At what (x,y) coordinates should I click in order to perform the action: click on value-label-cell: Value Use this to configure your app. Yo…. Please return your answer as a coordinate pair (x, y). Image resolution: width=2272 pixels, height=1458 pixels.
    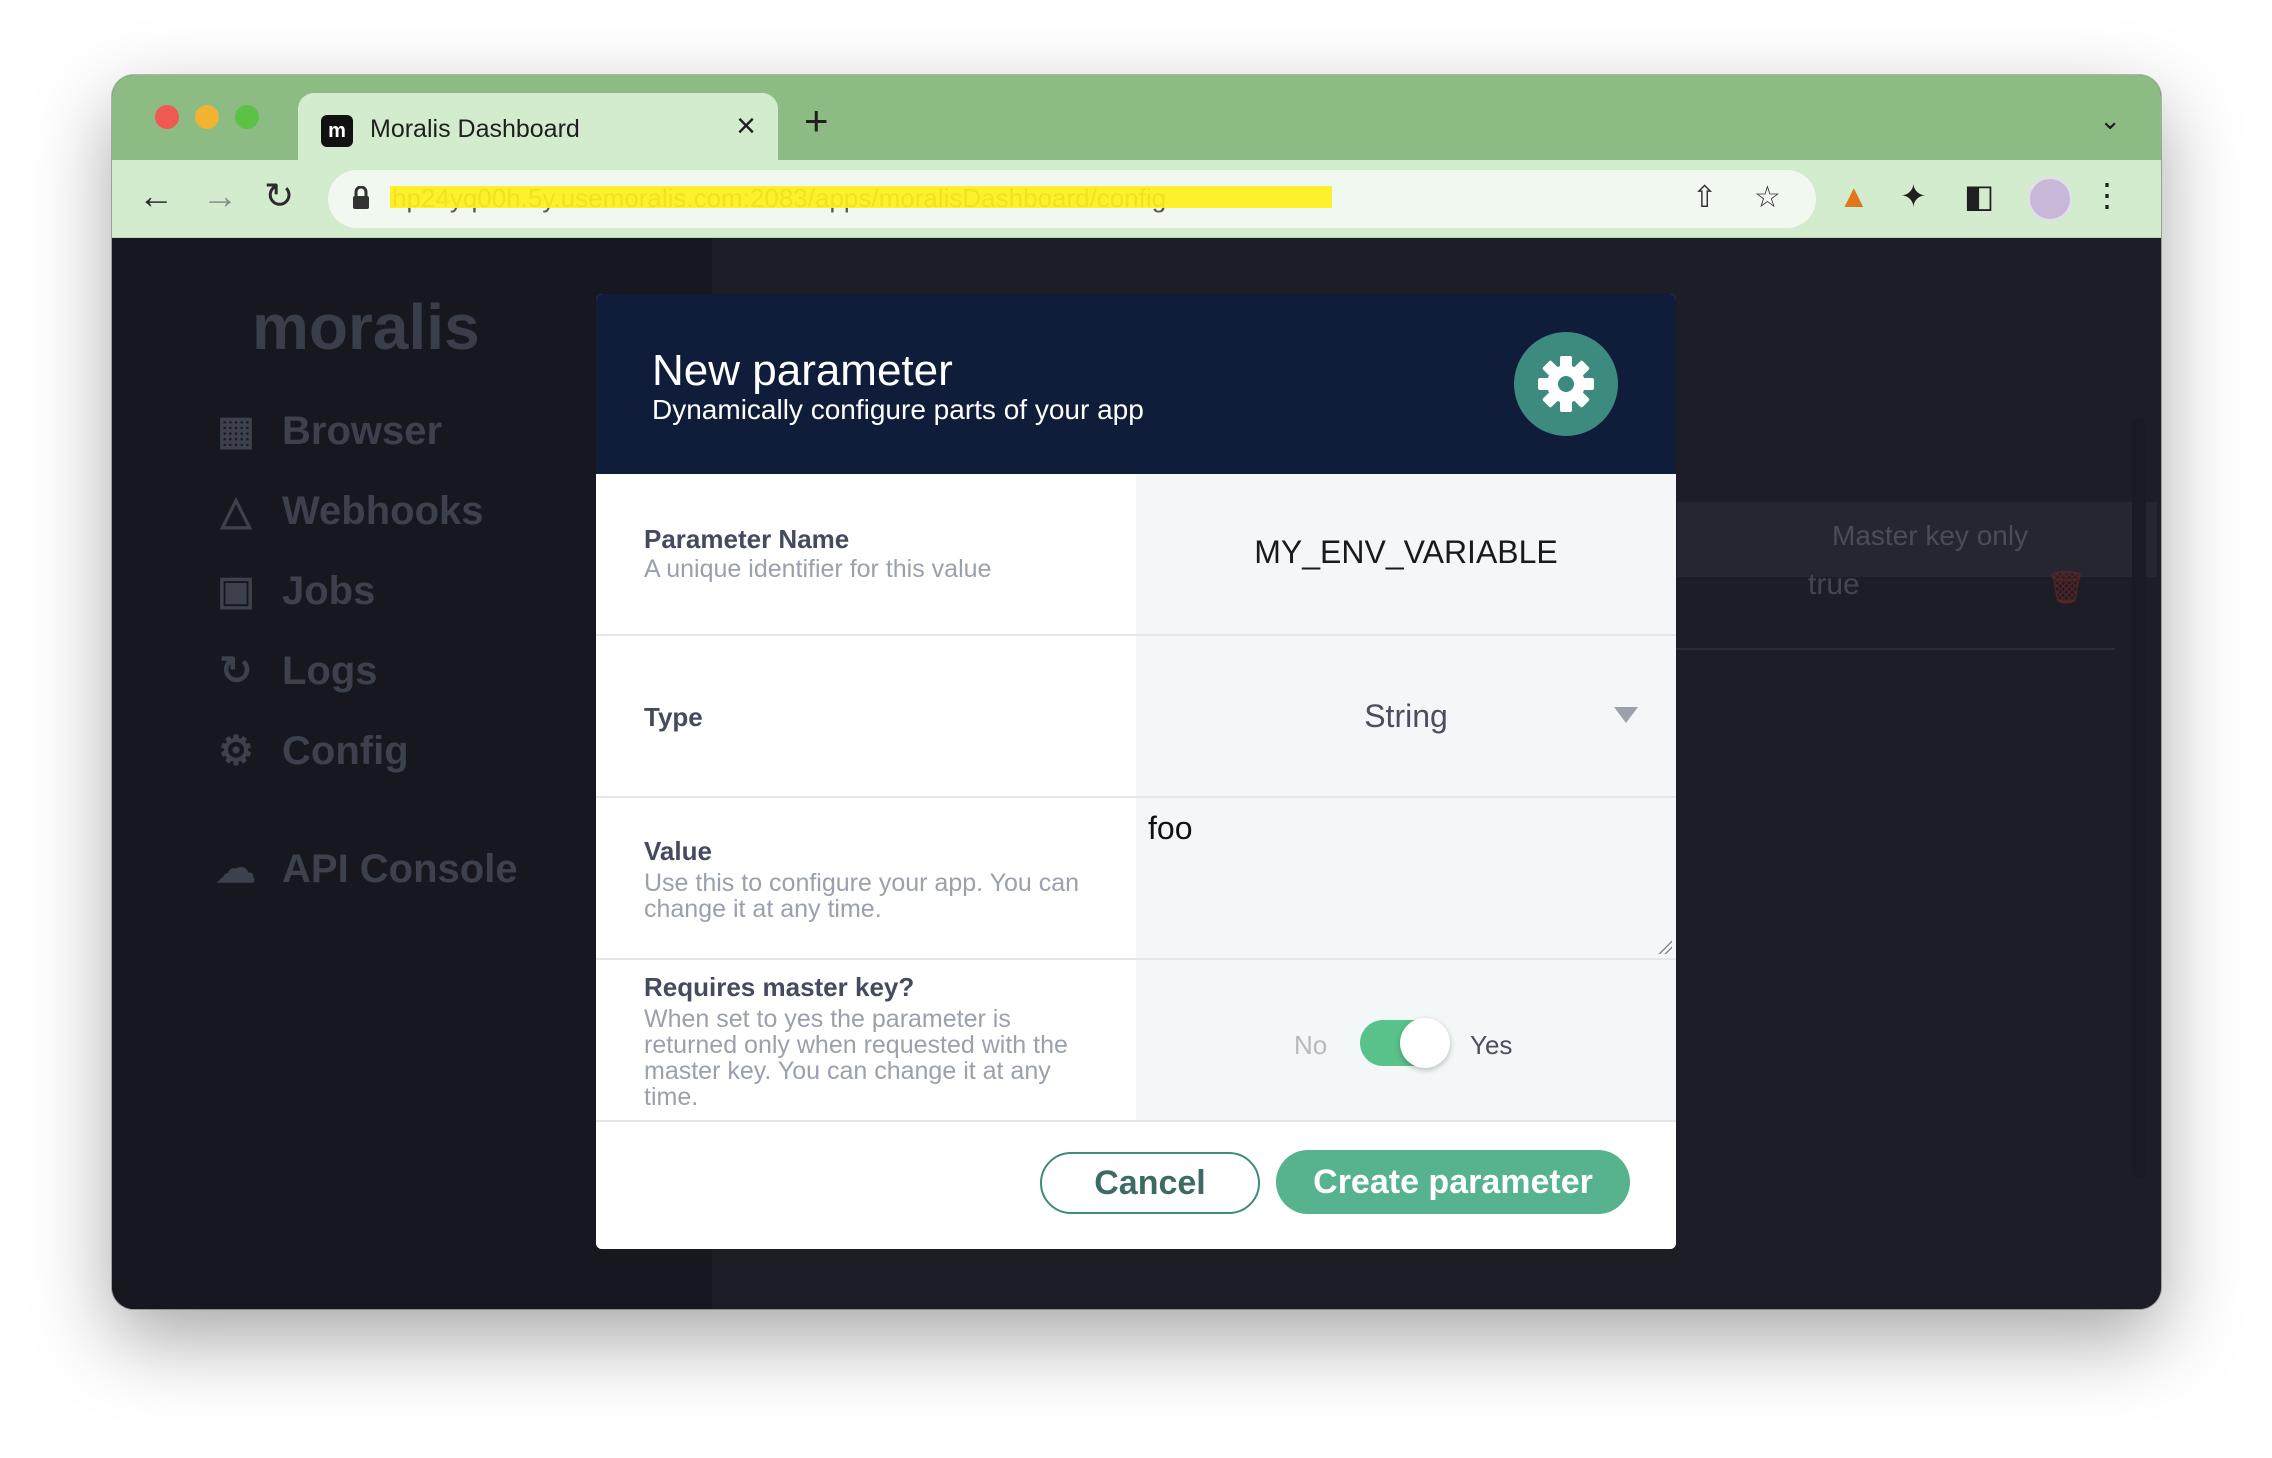
    Looking at the image, I should click on (866, 878).